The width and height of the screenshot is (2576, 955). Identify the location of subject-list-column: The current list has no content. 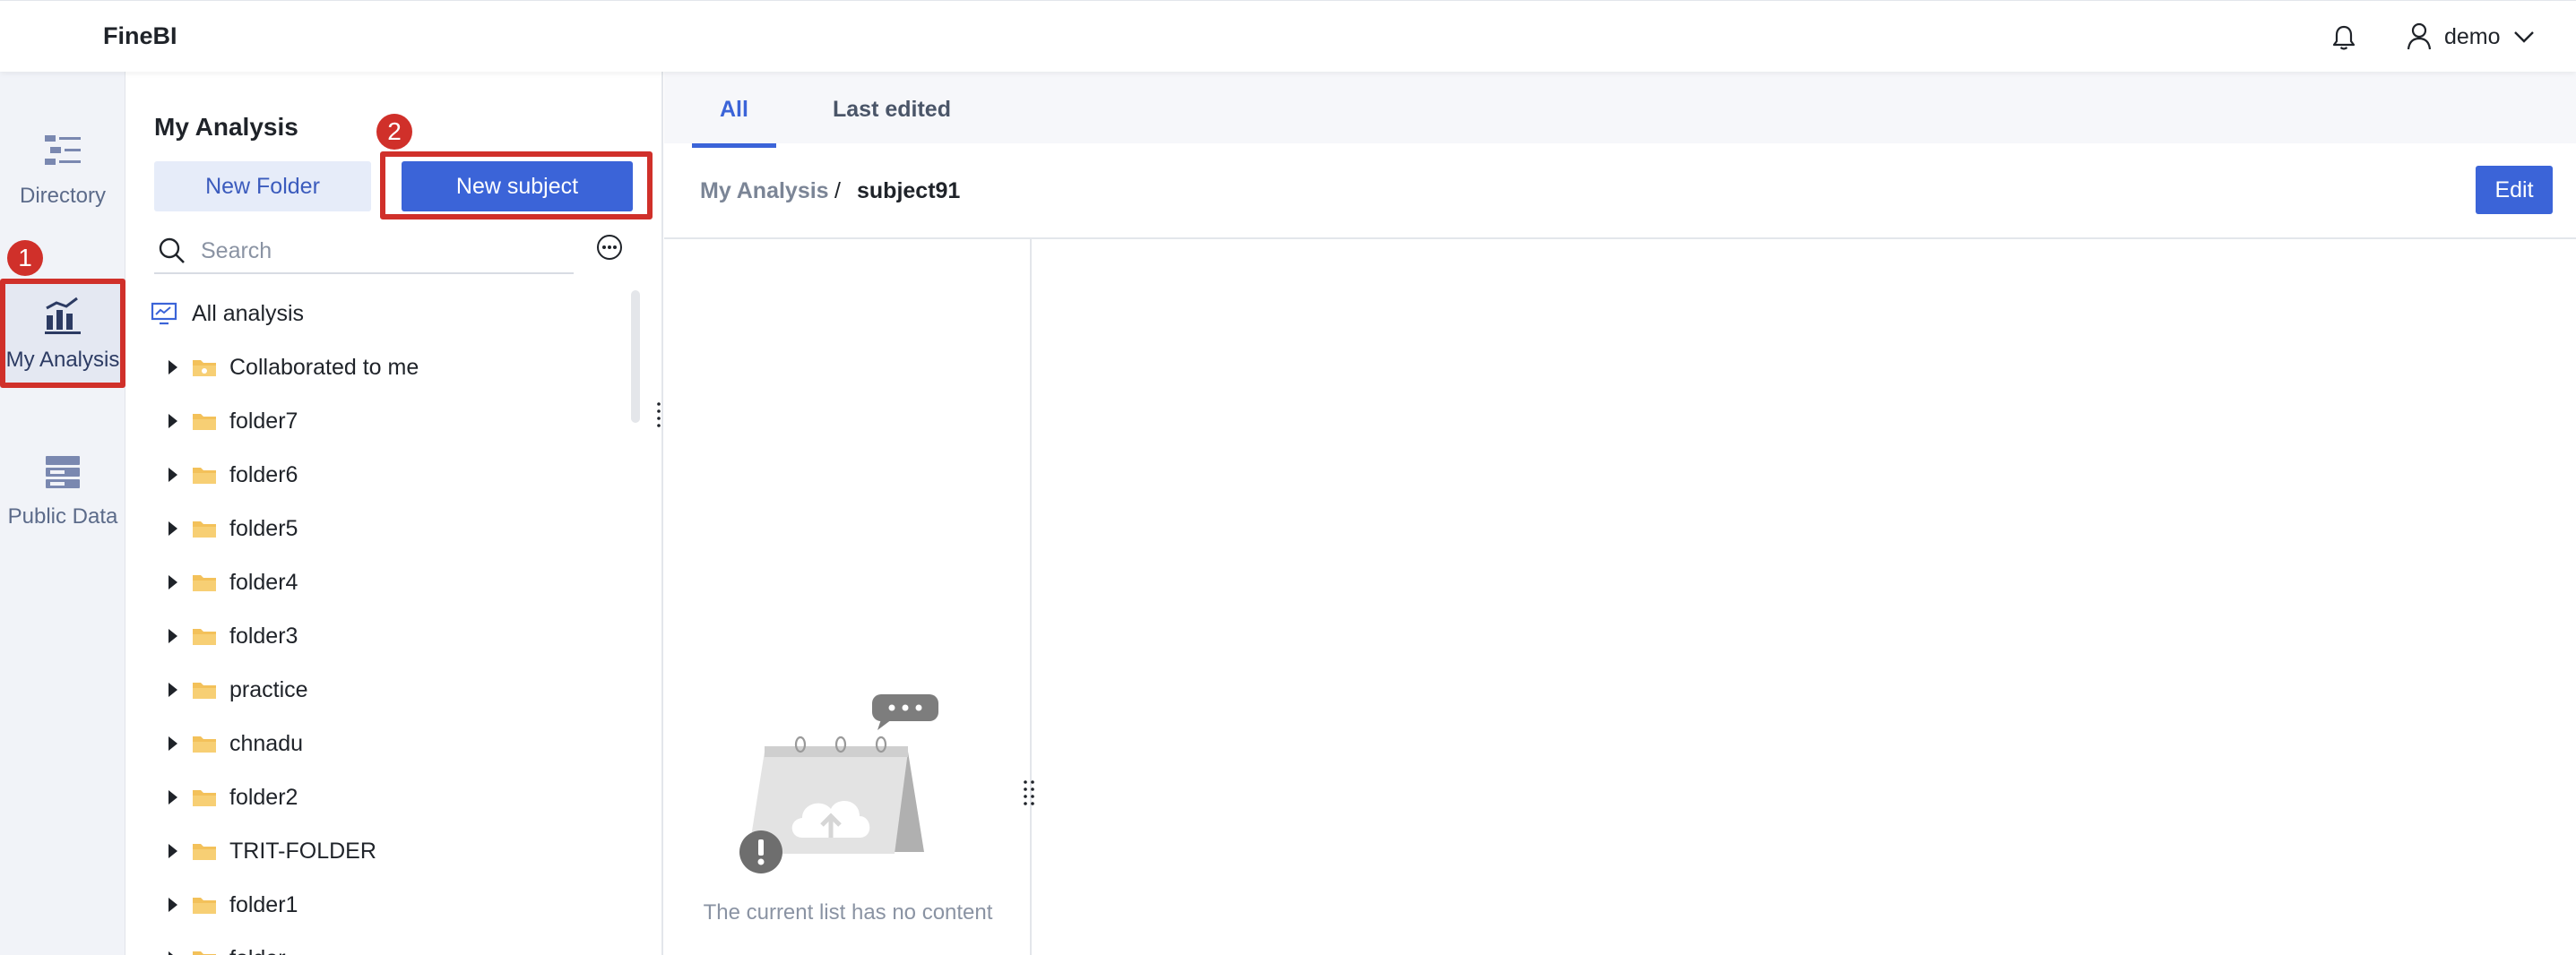
(849, 597).